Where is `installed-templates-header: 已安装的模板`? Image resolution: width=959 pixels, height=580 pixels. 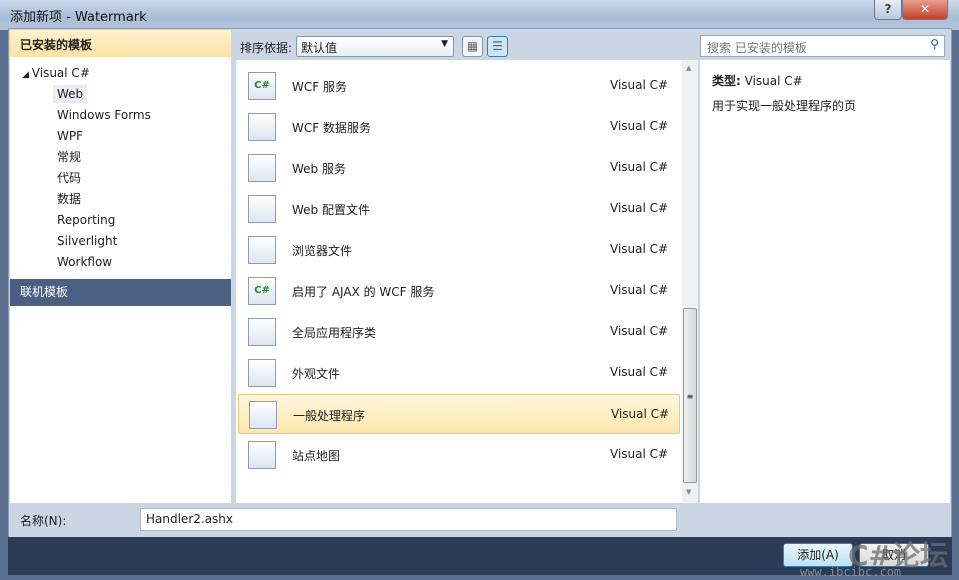 installed-templates-header: 已安装的模板 is located at coordinates (120, 43).